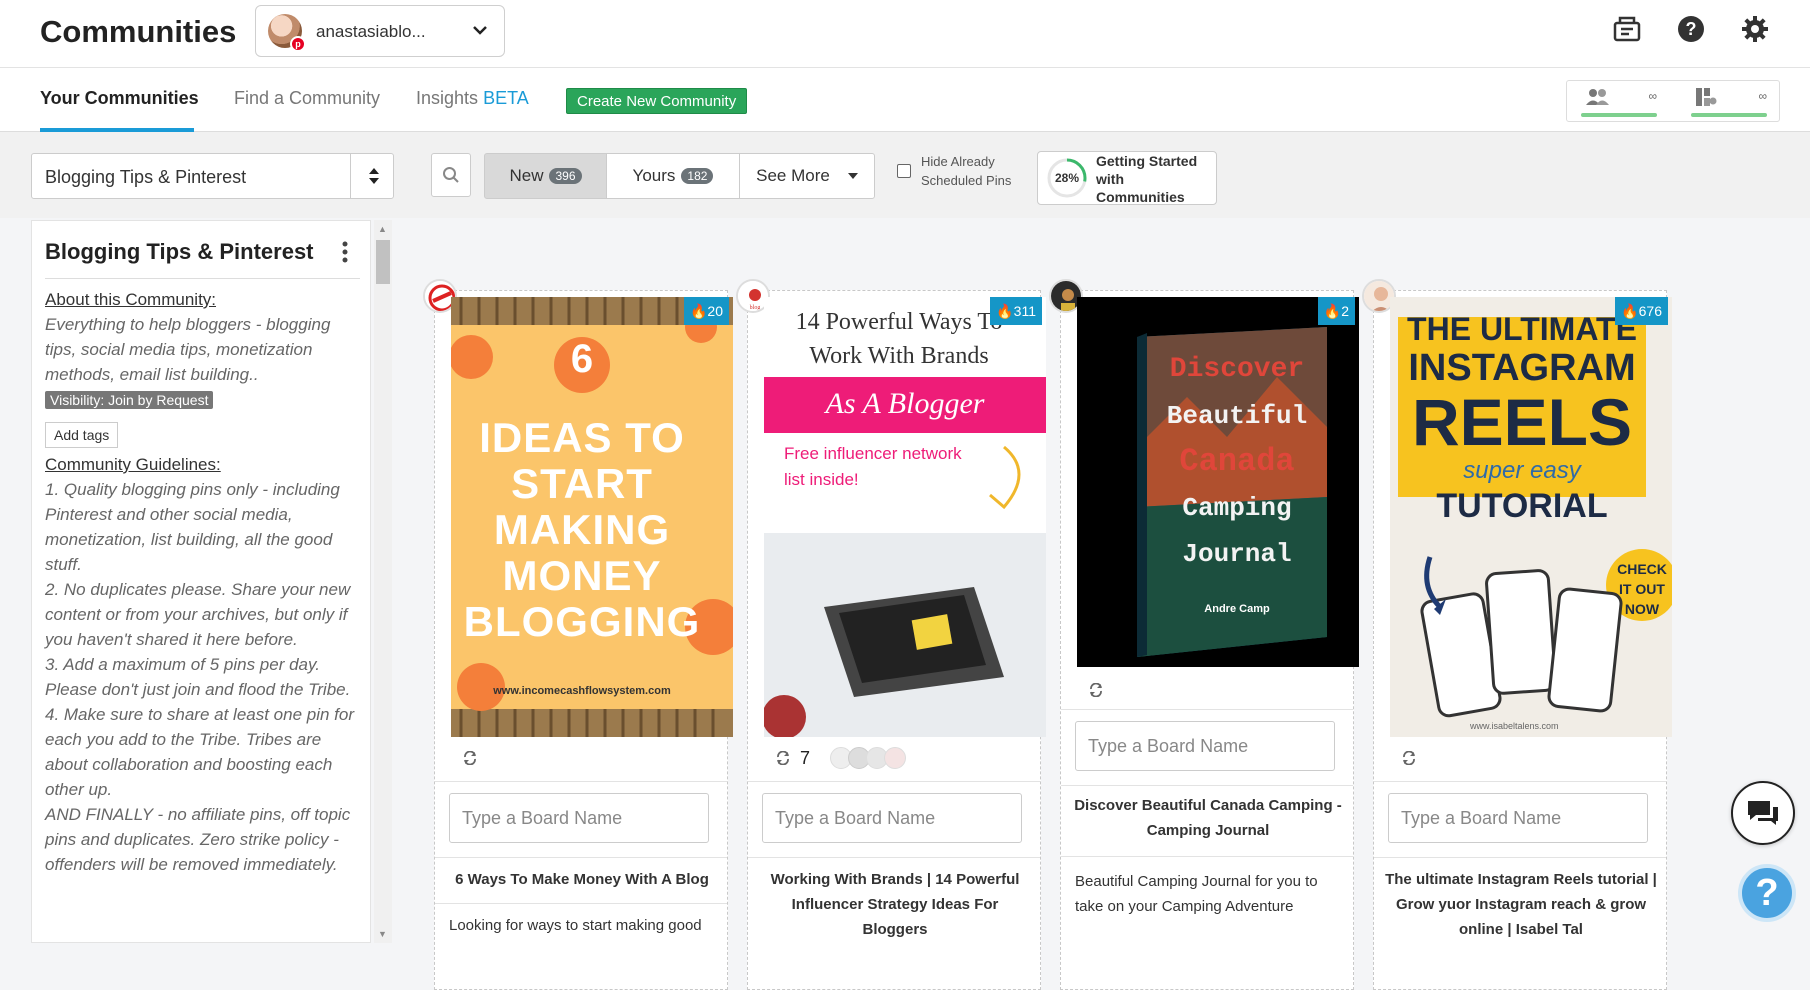 This screenshot has width=1810, height=990. I want to click on hide-scheduled-checkbox, so click(904, 171).